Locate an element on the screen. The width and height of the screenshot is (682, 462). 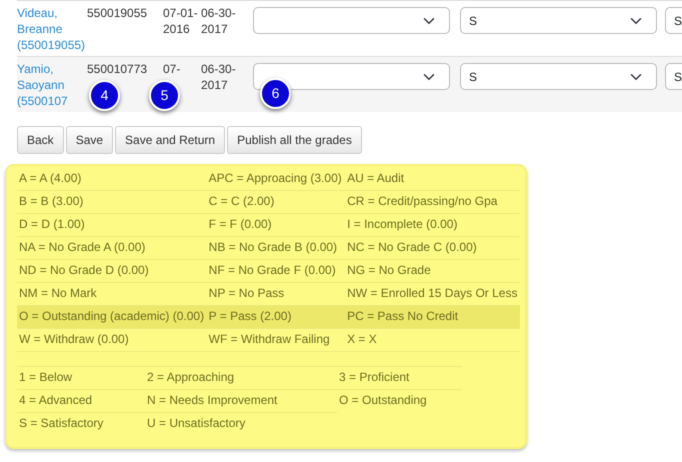
action-button: Save and Return is located at coordinates (170, 140).